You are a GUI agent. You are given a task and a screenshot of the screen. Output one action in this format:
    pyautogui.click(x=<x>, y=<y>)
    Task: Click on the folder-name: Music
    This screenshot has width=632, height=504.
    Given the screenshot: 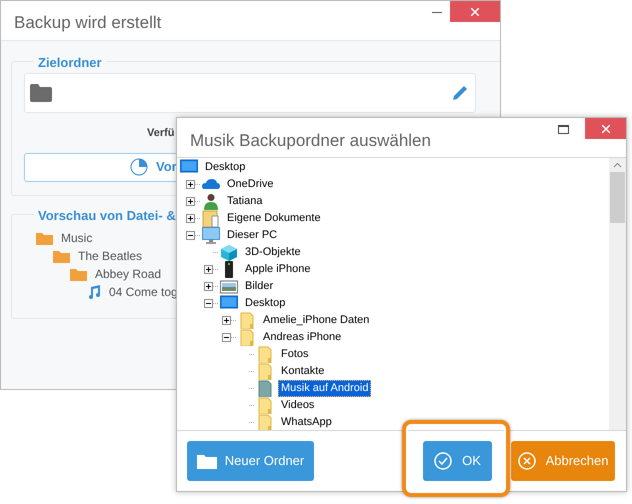 What is the action you would take?
    pyautogui.click(x=76, y=238)
    